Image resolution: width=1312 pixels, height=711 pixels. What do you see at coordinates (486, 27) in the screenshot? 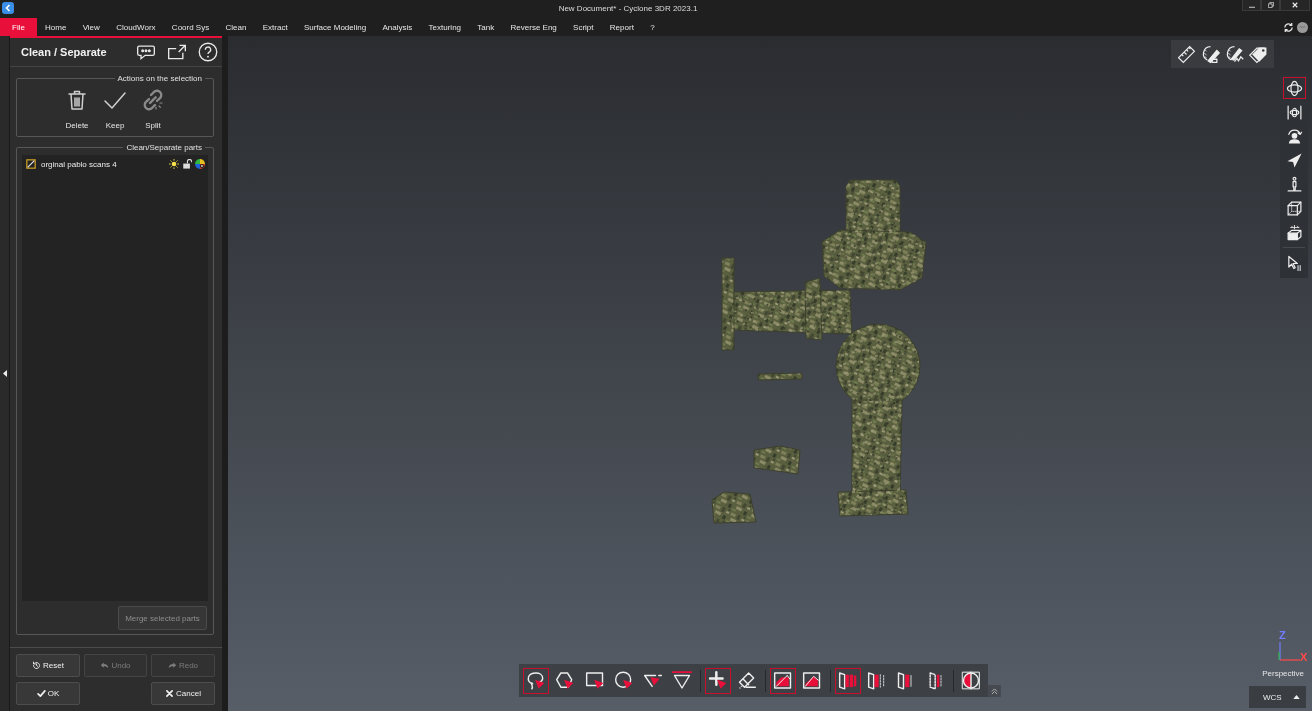
I see `ribbon-tab: Tank` at bounding box center [486, 27].